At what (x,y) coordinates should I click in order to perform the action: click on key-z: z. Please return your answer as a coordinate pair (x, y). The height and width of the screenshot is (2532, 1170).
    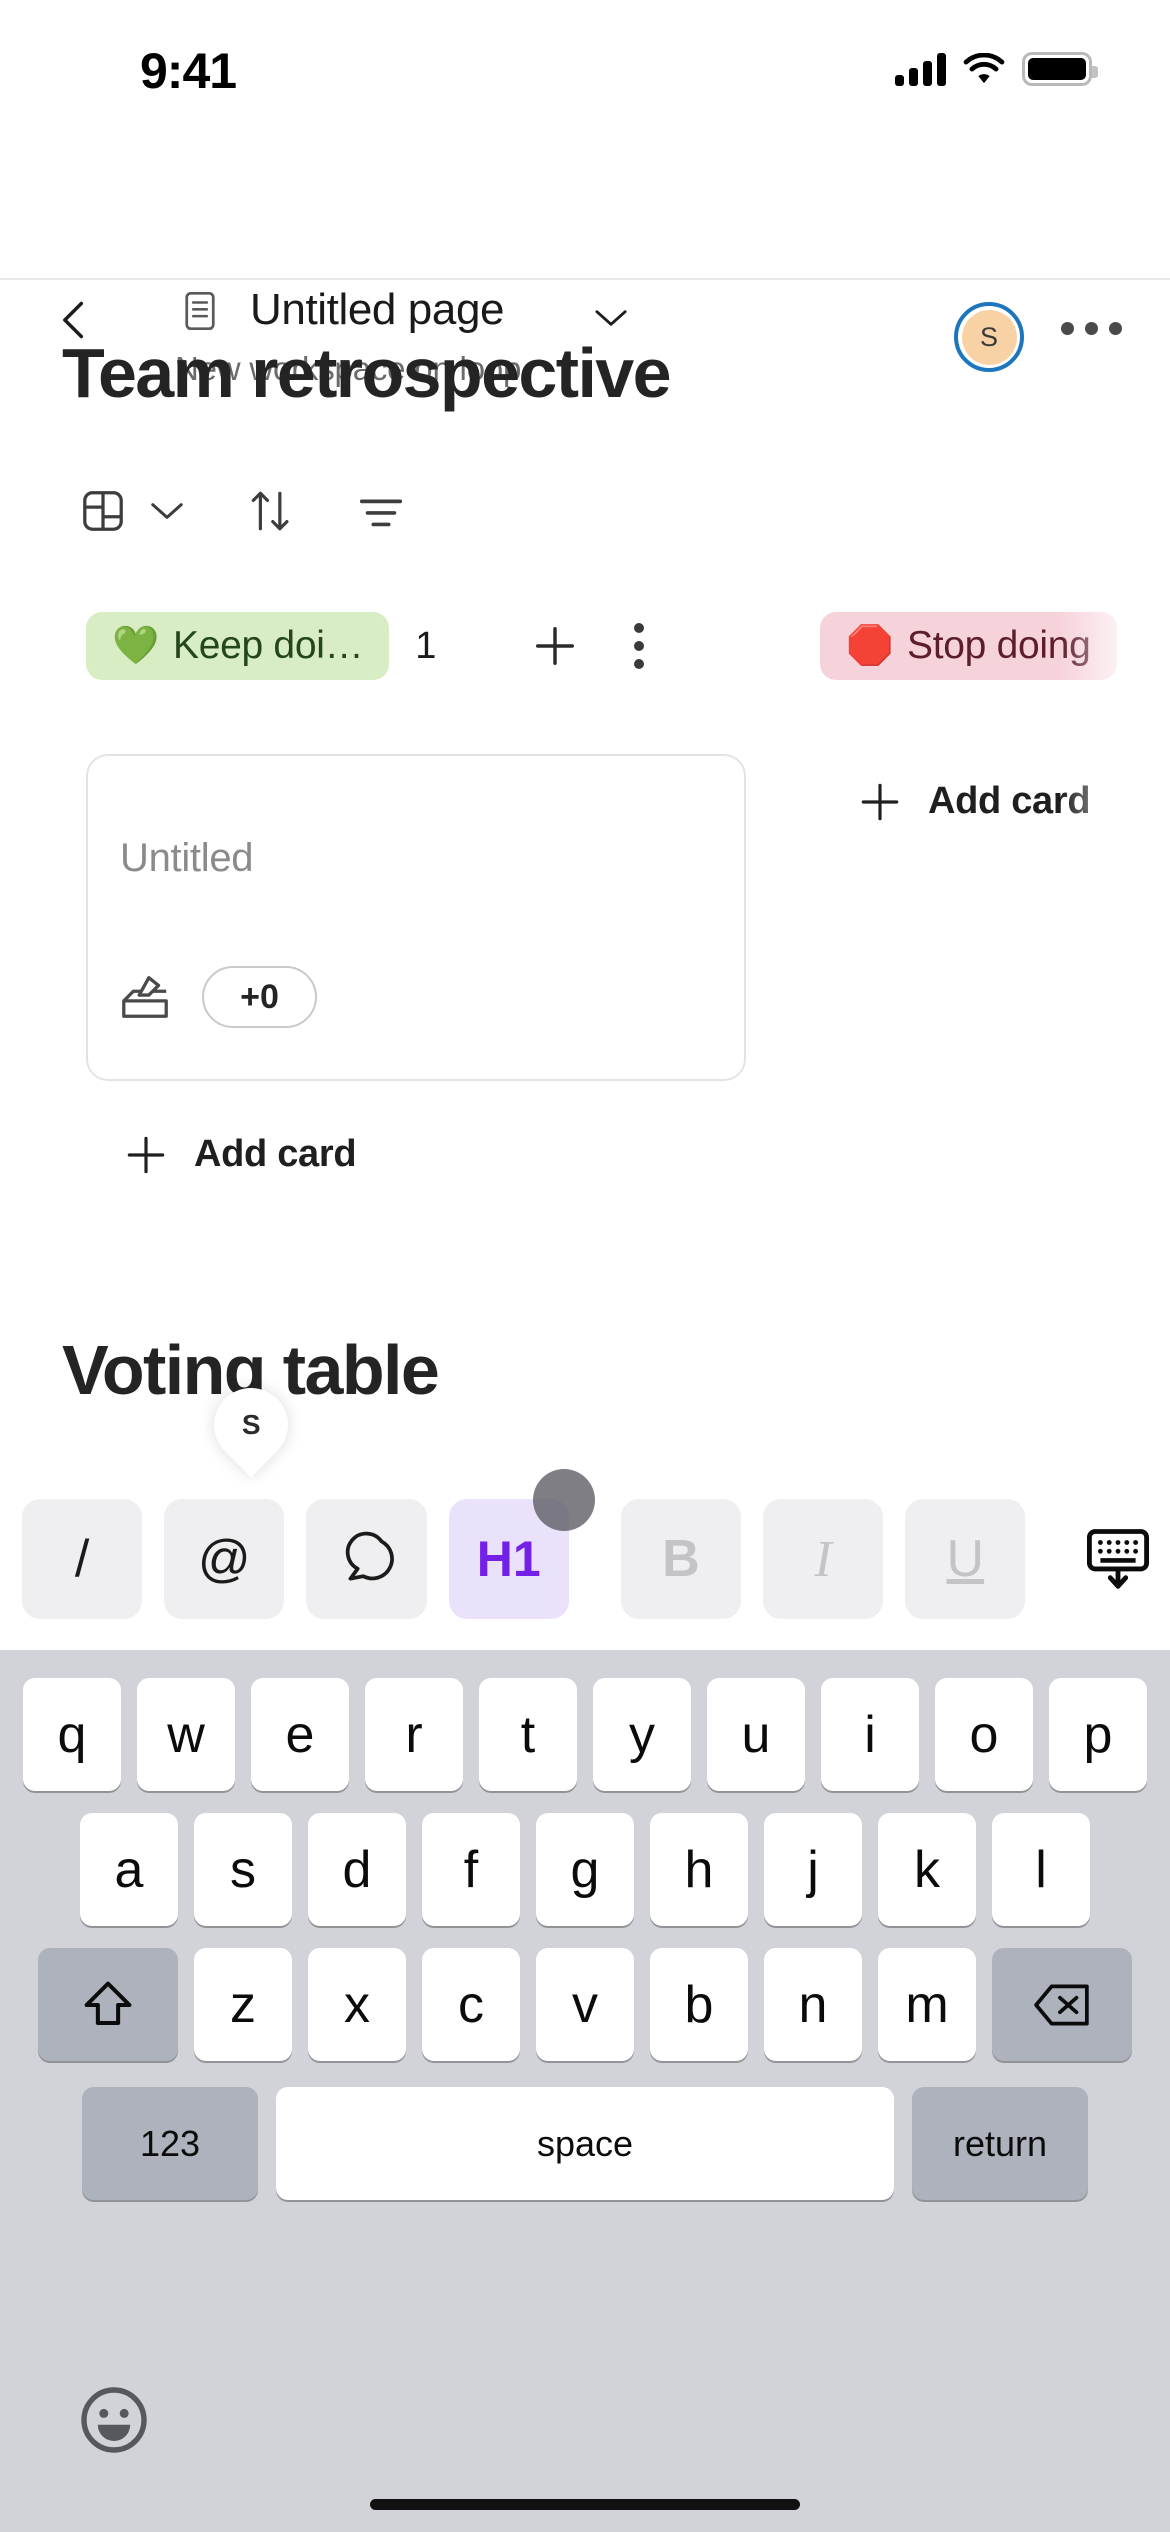
    Looking at the image, I should click on (243, 2004).